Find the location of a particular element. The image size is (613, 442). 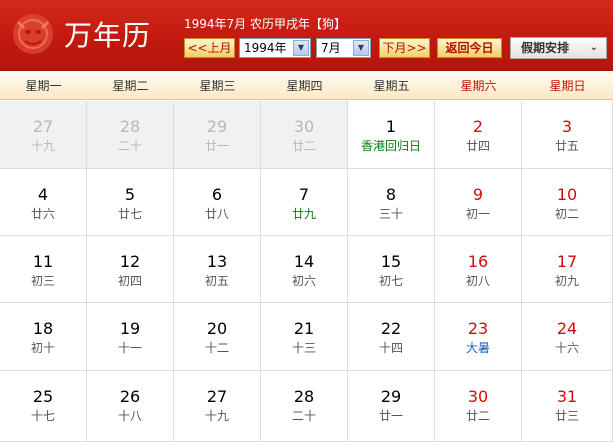

day-cell: 20 十二 is located at coordinates (217, 337).